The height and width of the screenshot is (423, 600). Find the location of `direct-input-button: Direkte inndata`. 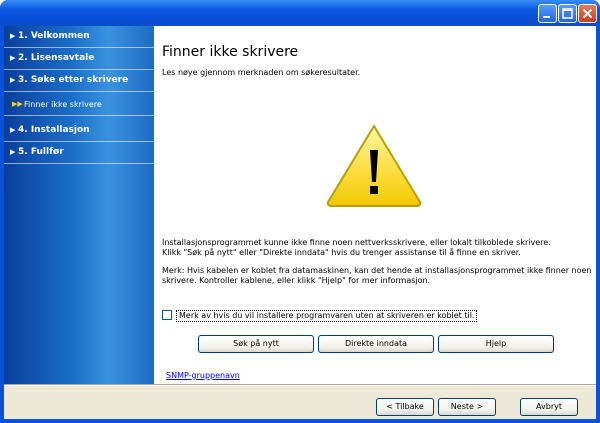

direct-input-button: Direkte inndata is located at coordinates (376, 344).